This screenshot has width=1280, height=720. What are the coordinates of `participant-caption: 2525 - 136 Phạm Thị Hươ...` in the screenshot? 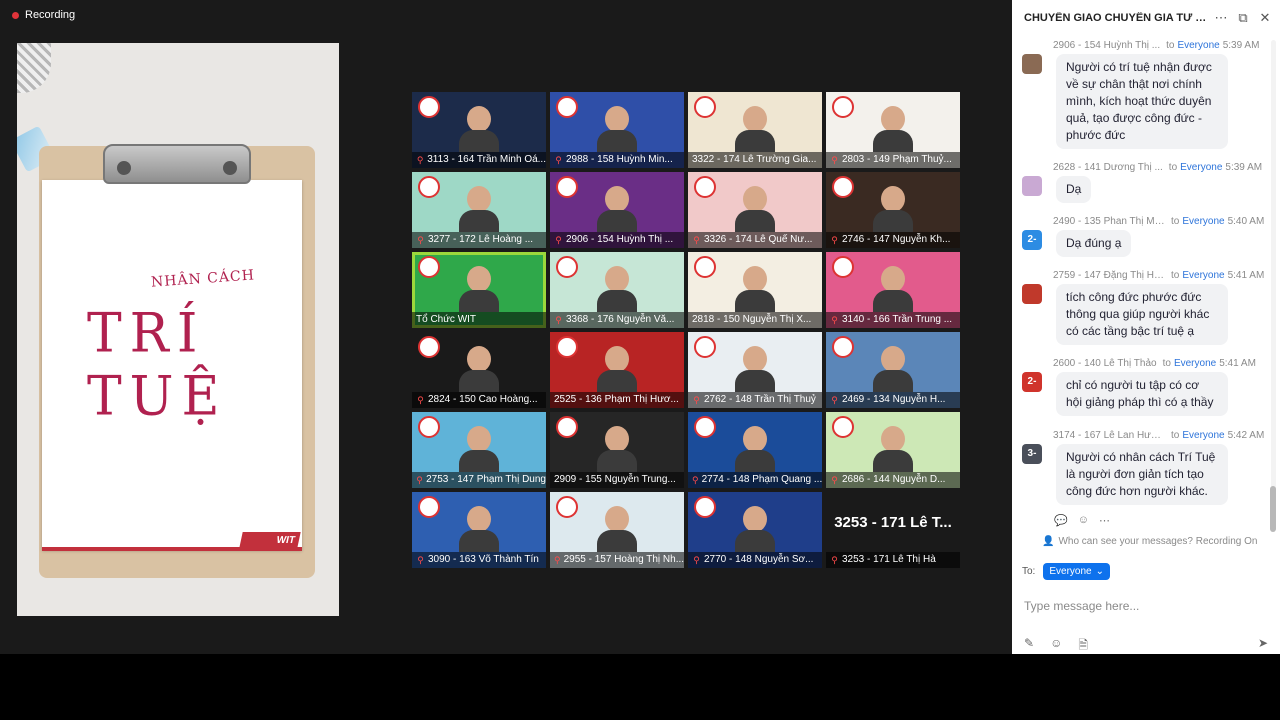 It's located at (617, 400).